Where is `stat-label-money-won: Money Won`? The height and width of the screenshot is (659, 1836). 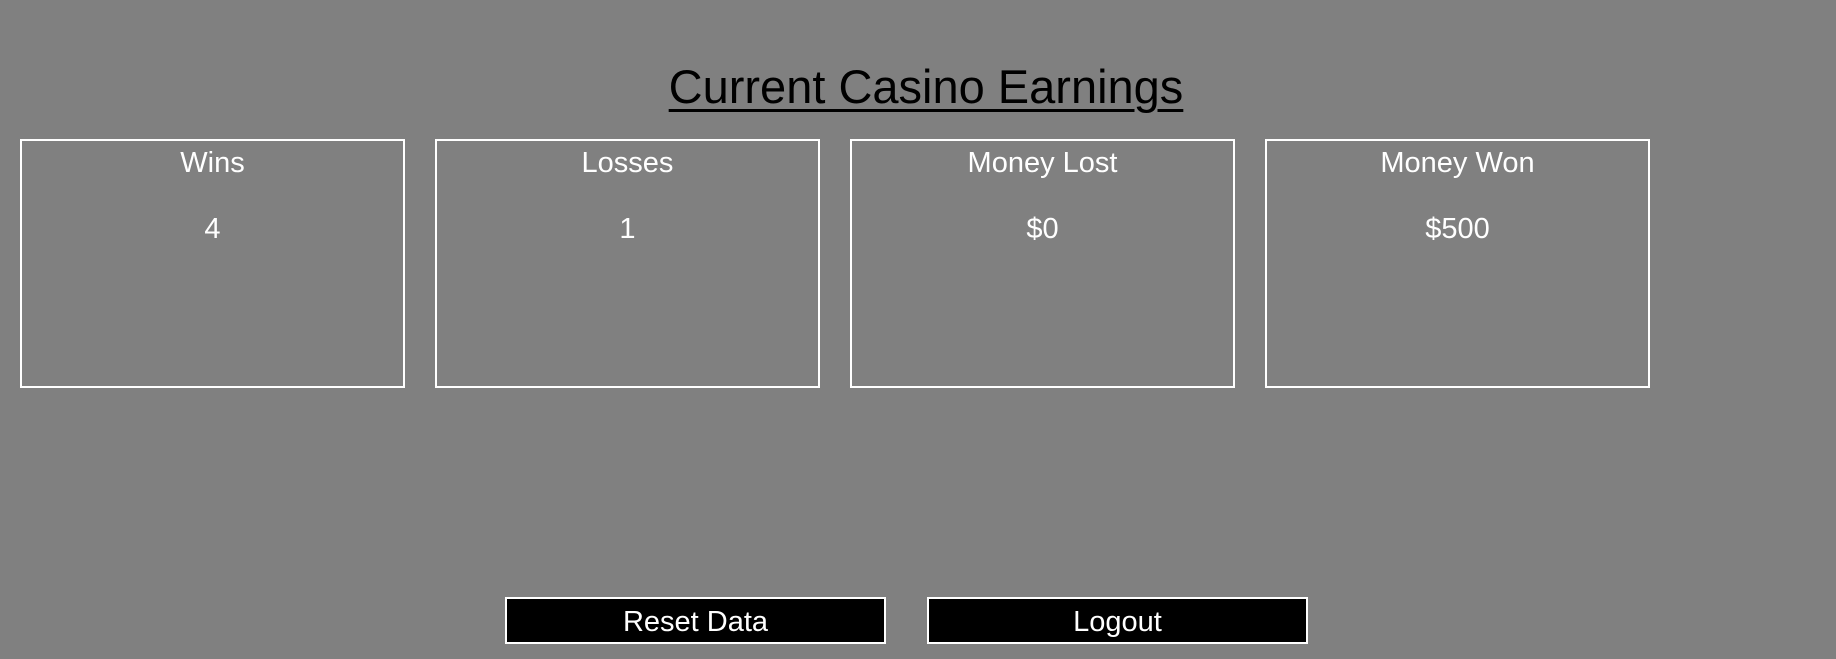 stat-label-money-won: Money Won is located at coordinates (1457, 163).